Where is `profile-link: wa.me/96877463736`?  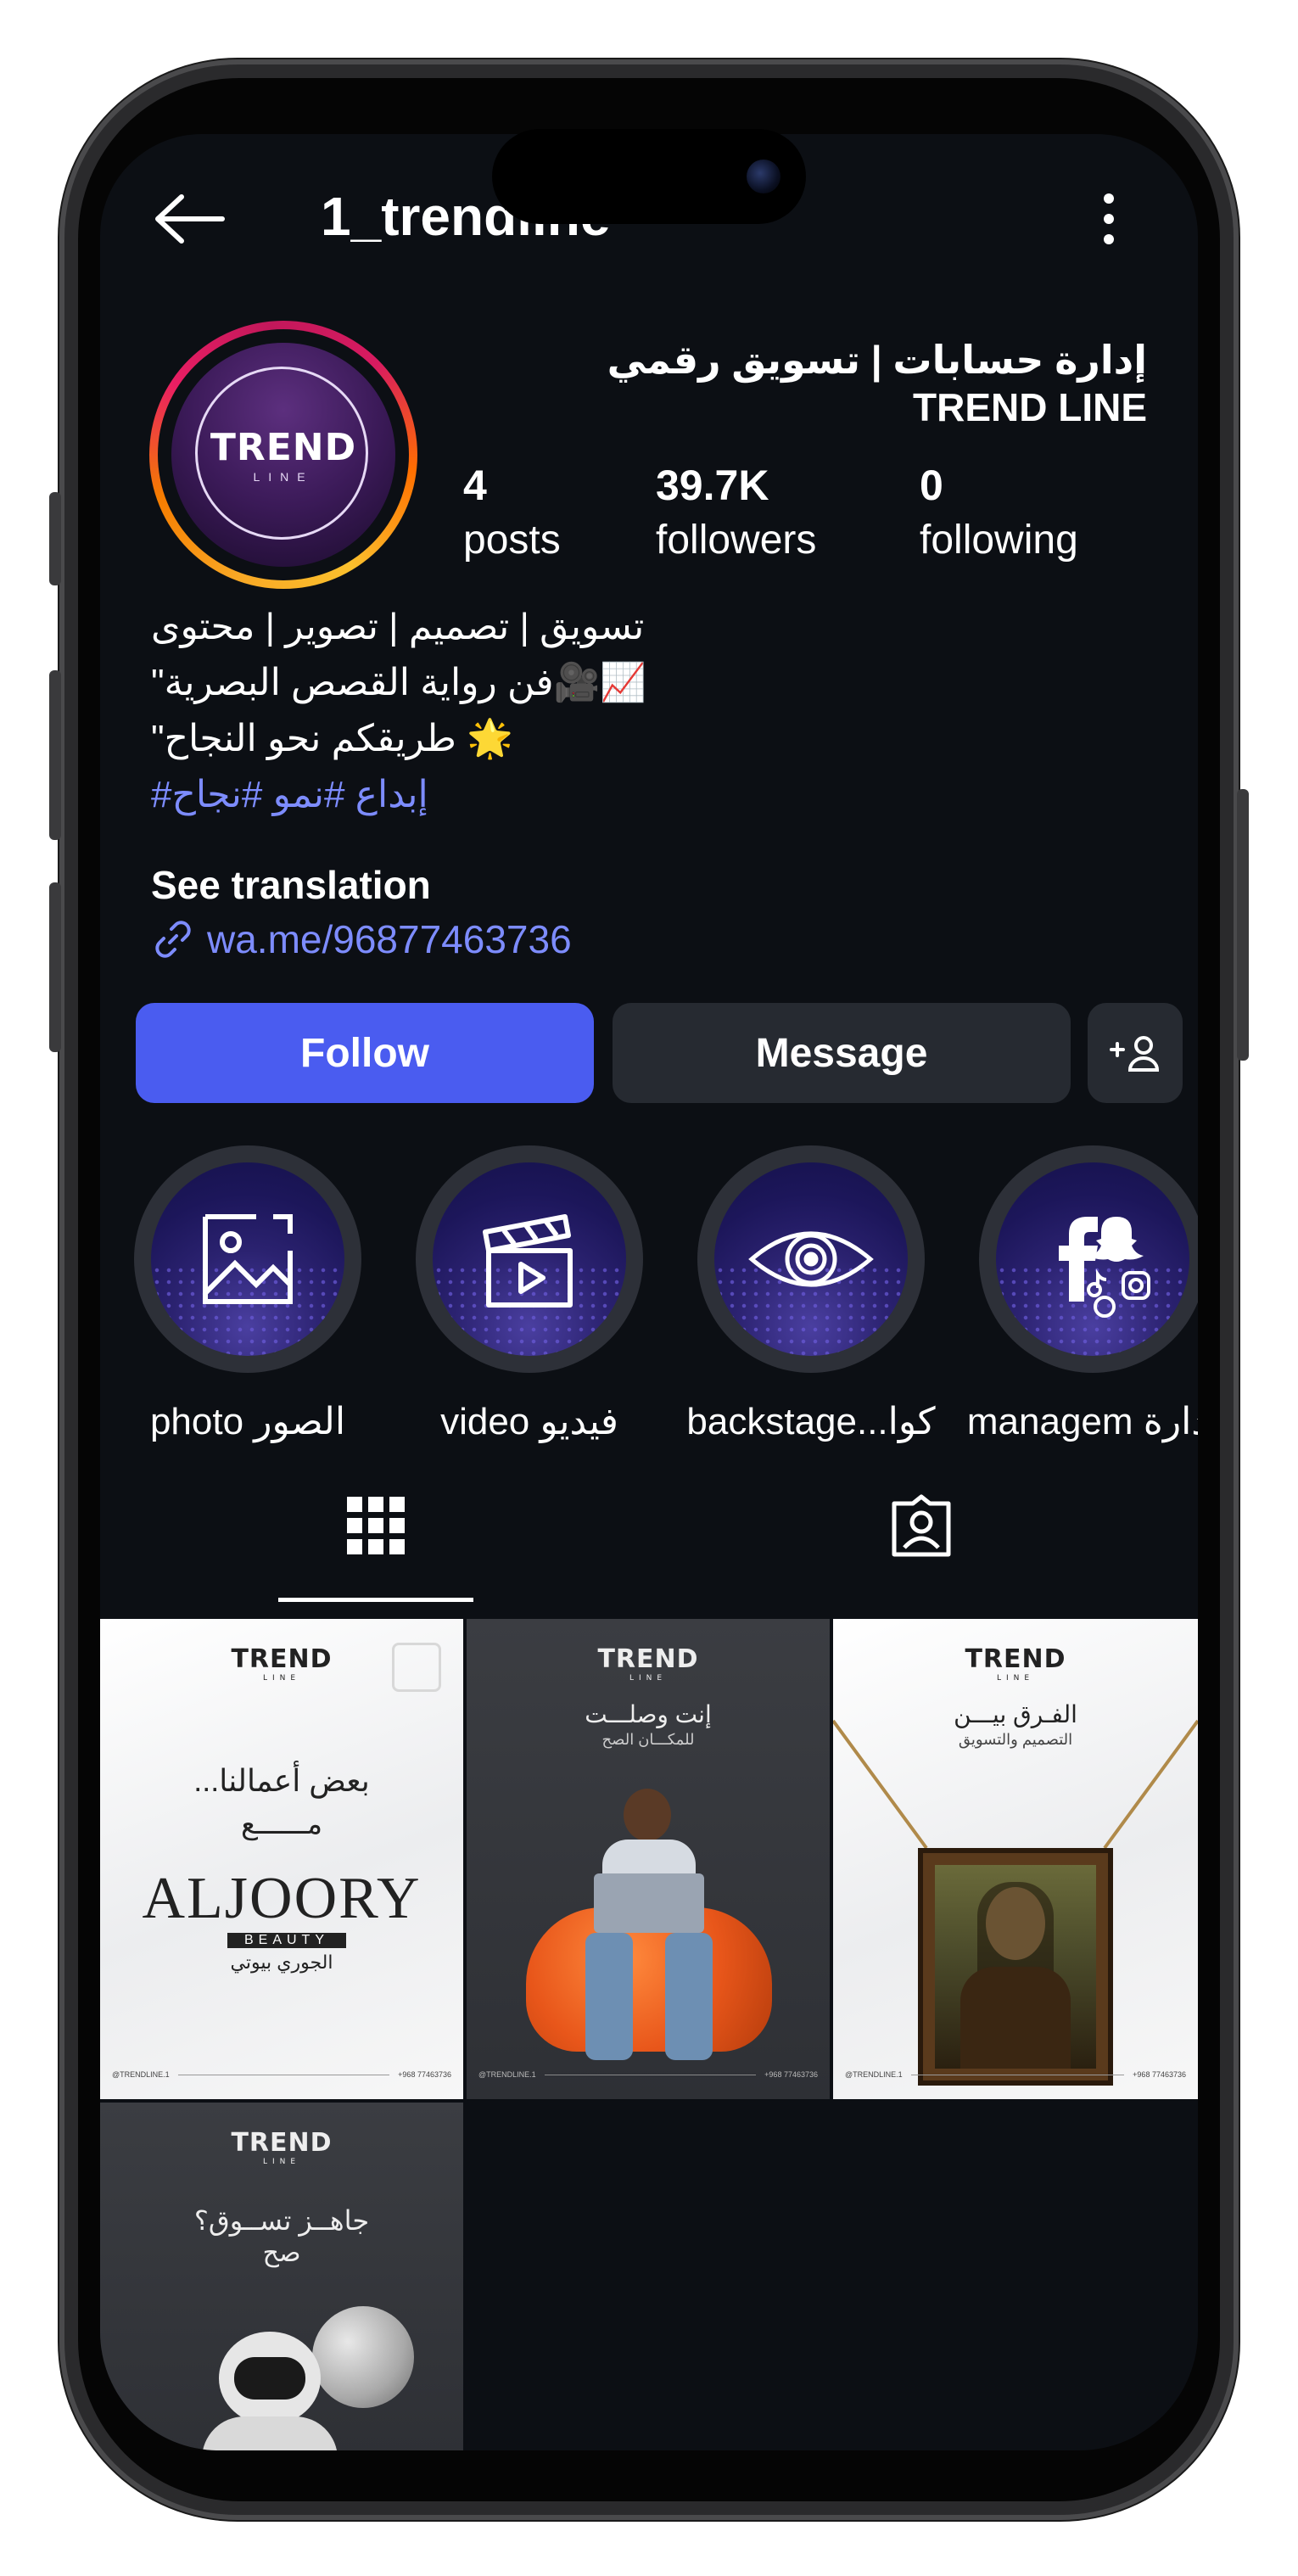 profile-link: wa.me/96877463736 is located at coordinates (361, 939).